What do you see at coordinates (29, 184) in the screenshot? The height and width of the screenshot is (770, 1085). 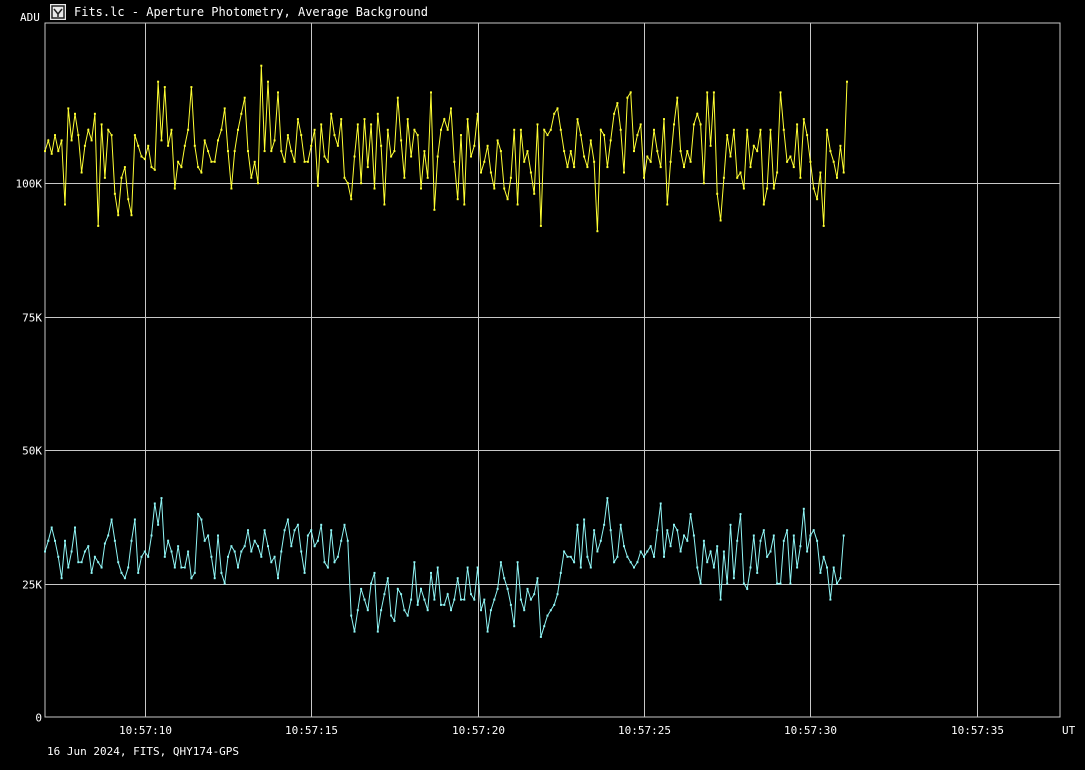 I see `y-tick-label: 100K` at bounding box center [29, 184].